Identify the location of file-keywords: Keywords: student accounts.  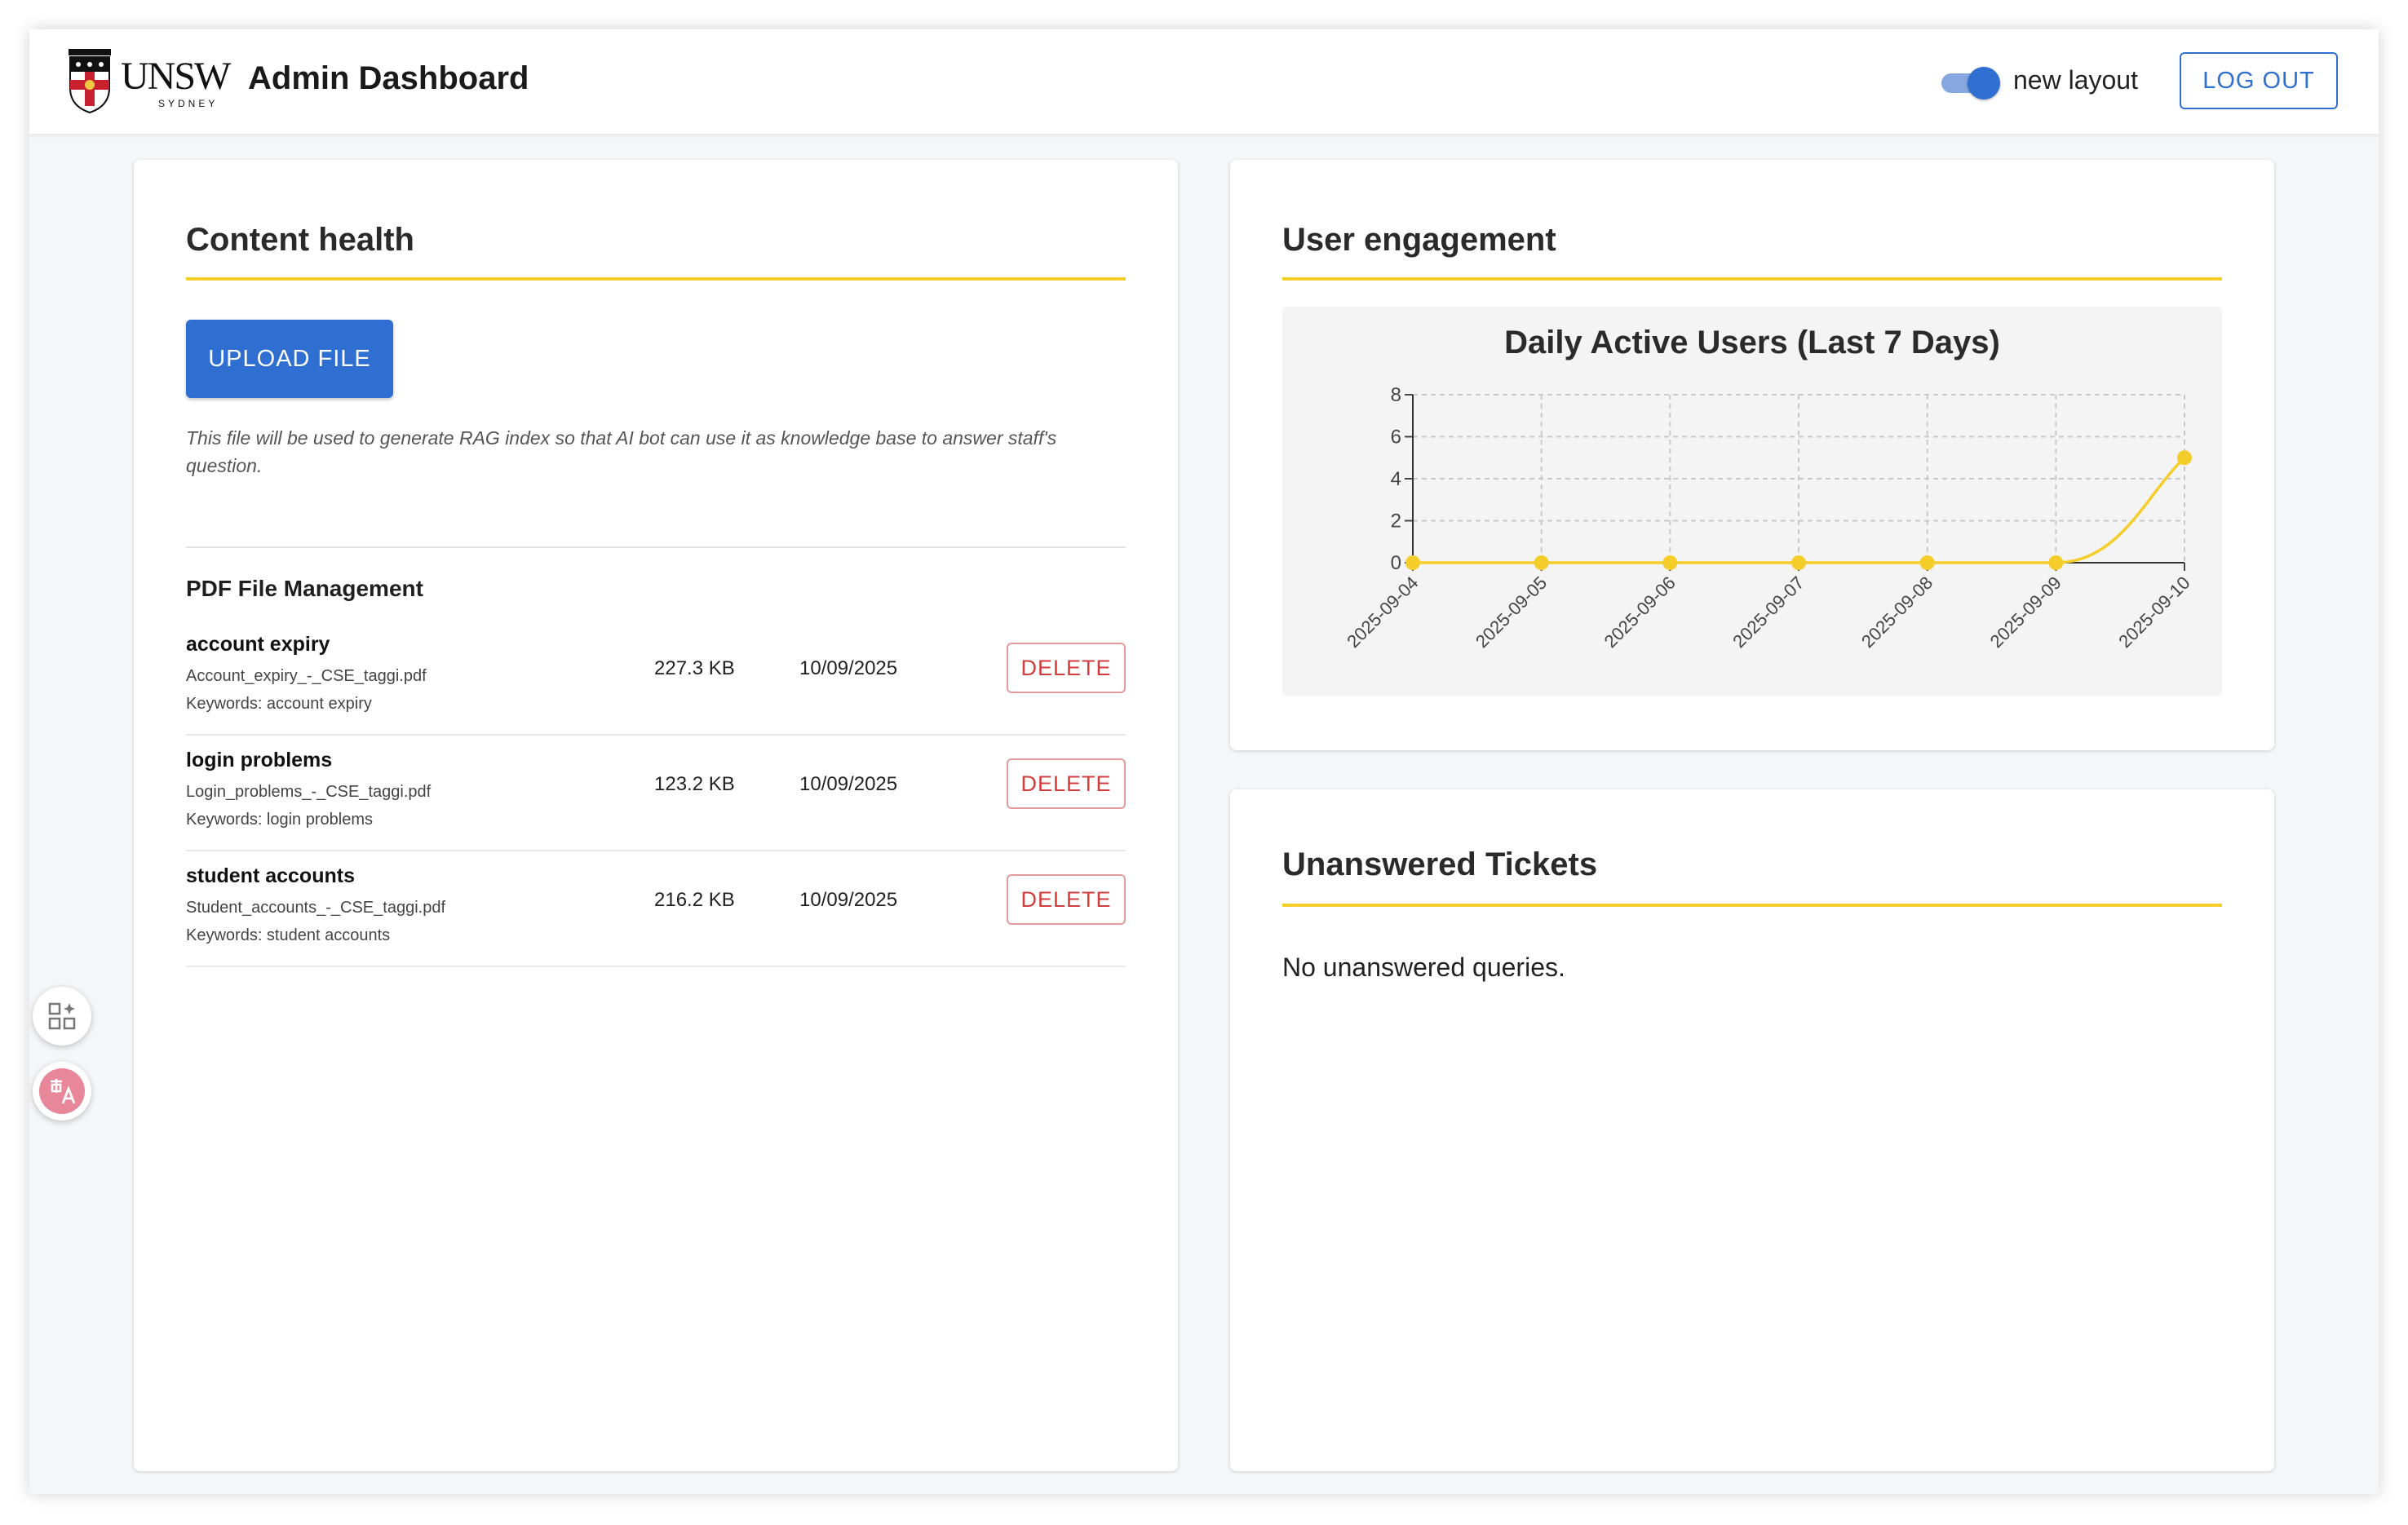
(288, 935).